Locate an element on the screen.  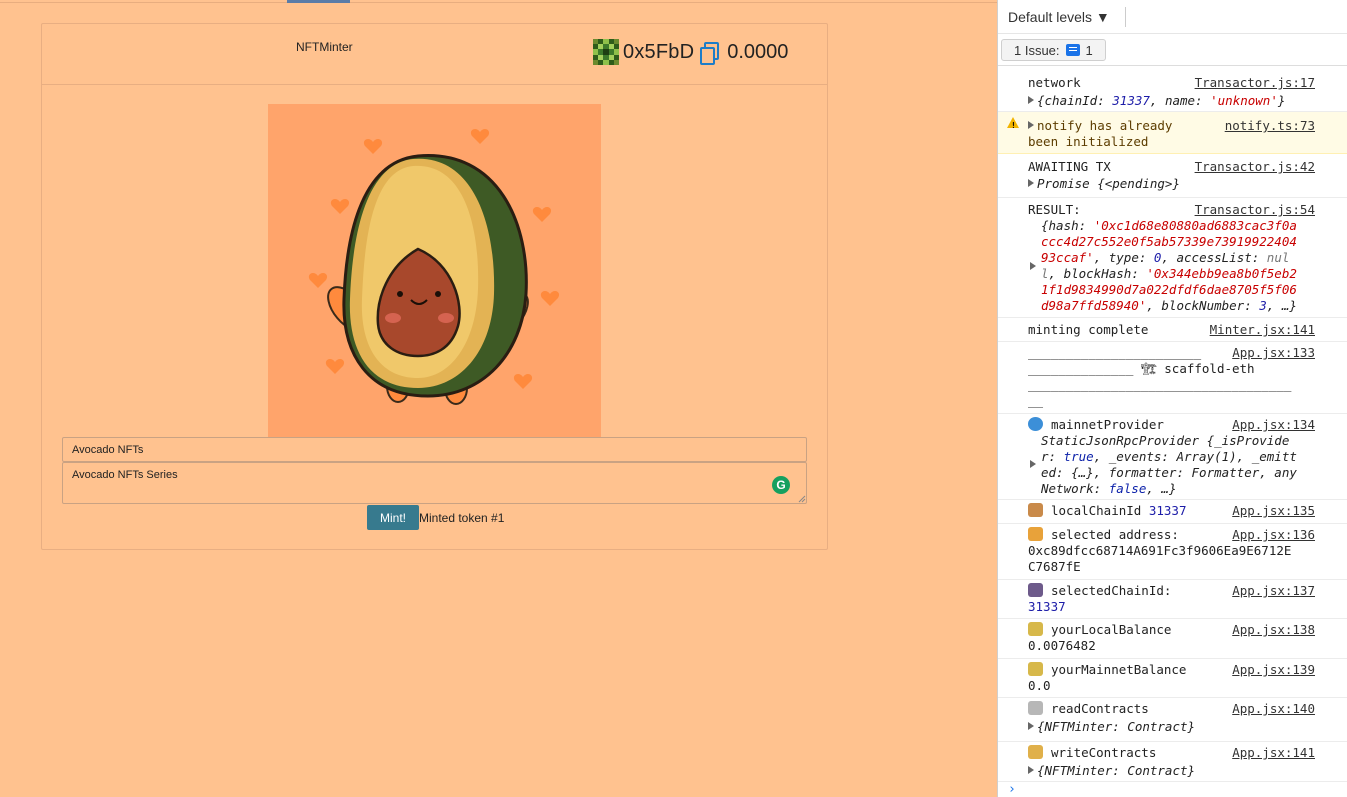
account-address: 0x5FbD is located at coordinates (658, 52).